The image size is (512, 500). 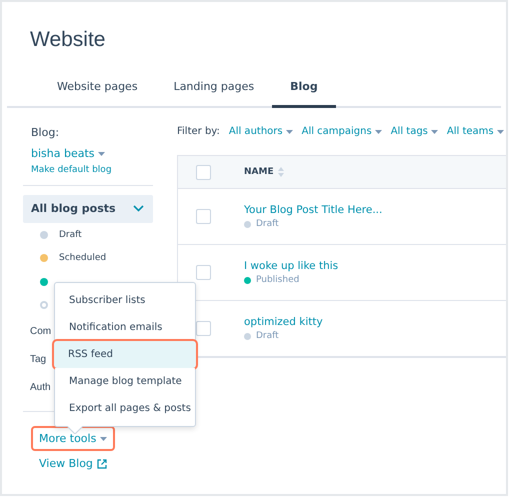 What do you see at coordinates (41, 331) in the screenshot?
I see `sidebar-label: Com` at bounding box center [41, 331].